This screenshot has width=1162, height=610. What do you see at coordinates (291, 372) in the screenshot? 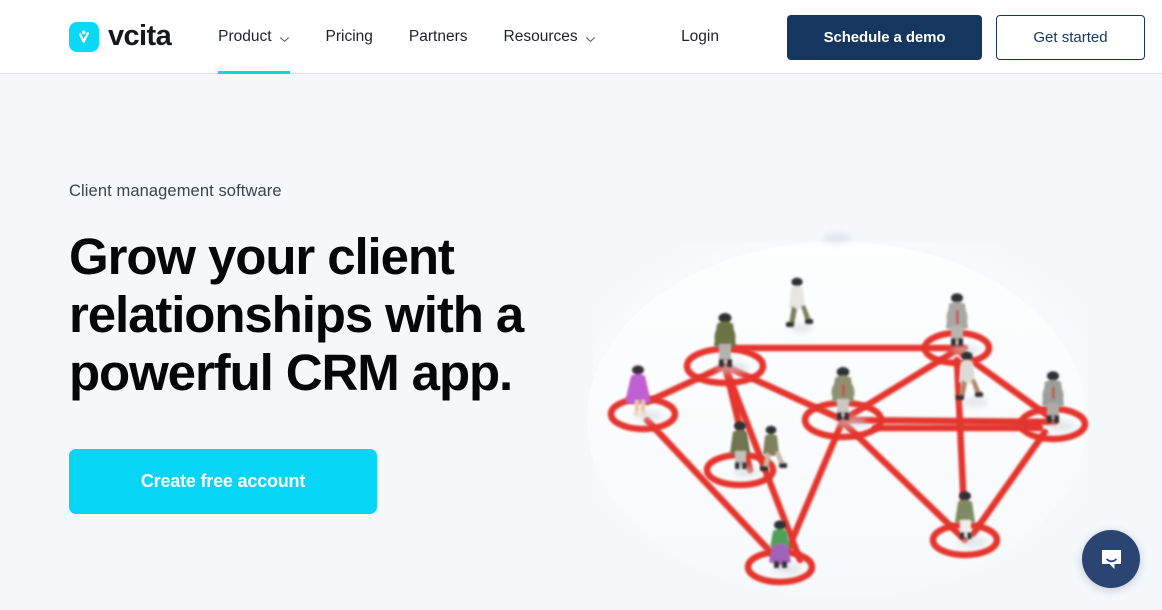
I see `headline-line: powerful CRM app.` at bounding box center [291, 372].